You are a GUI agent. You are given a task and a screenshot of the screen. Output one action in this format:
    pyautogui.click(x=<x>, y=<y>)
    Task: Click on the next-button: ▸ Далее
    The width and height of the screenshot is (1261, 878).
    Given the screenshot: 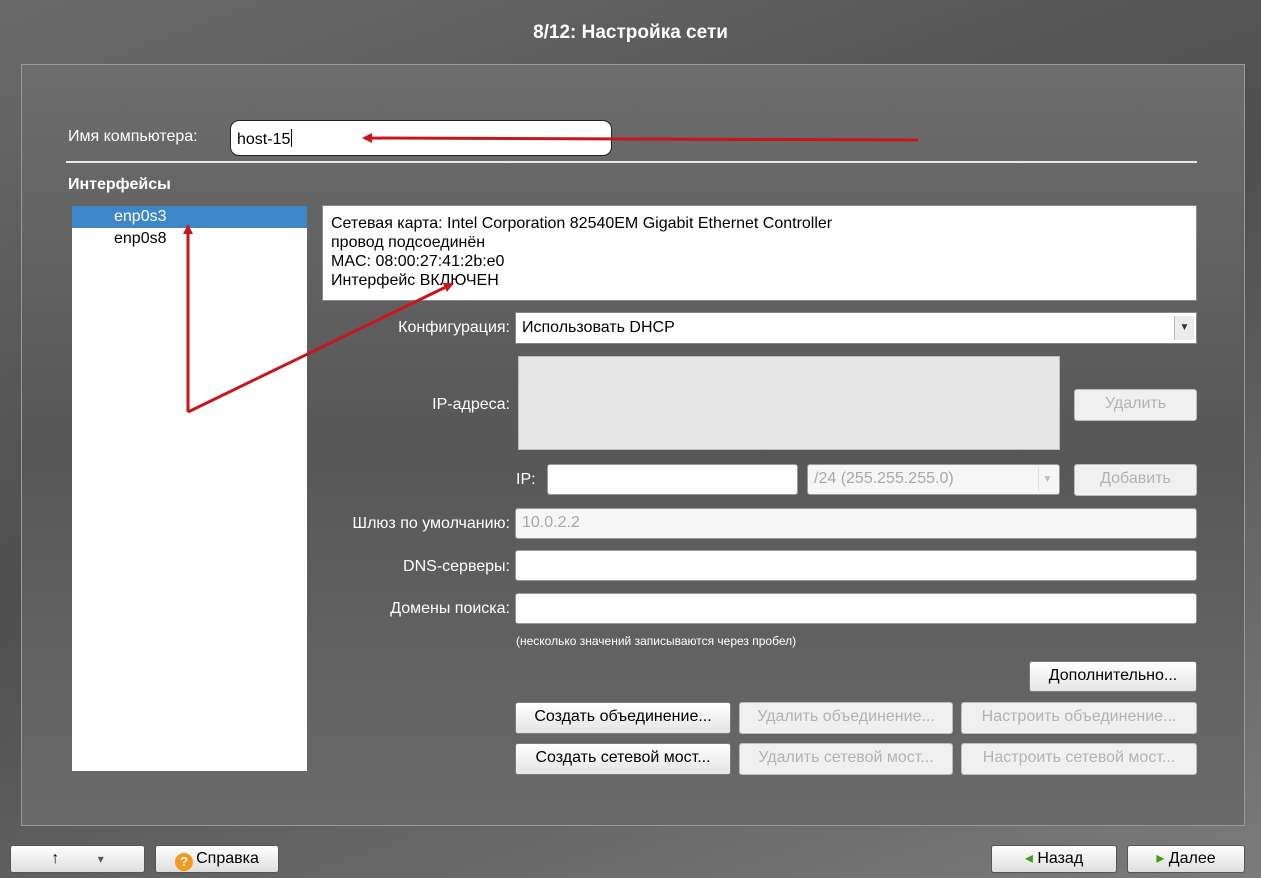 What is the action you would take?
    pyautogui.click(x=1186, y=859)
    